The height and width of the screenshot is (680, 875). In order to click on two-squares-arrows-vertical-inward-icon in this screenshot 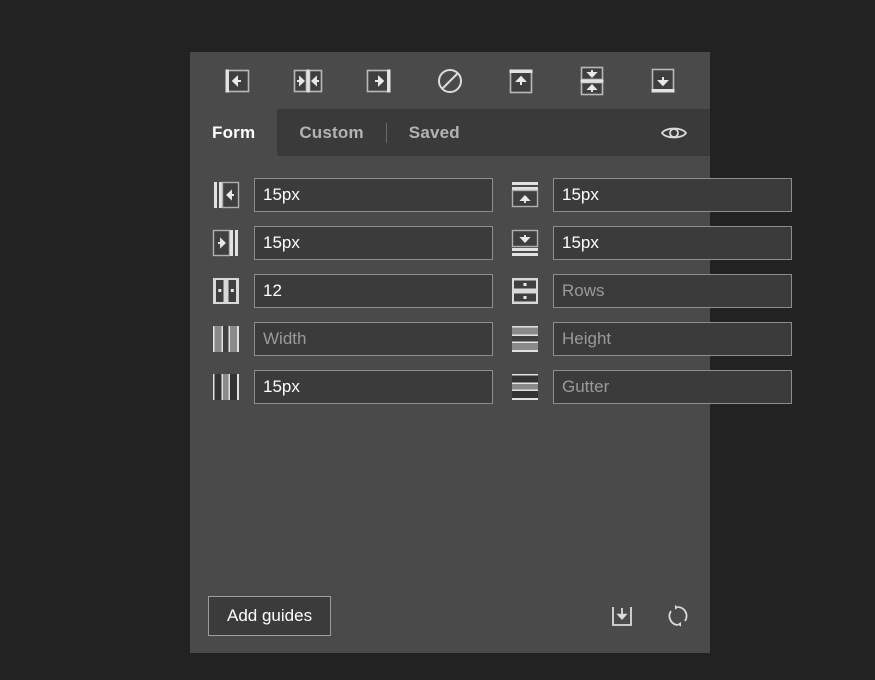, I will do `click(592, 80)`.